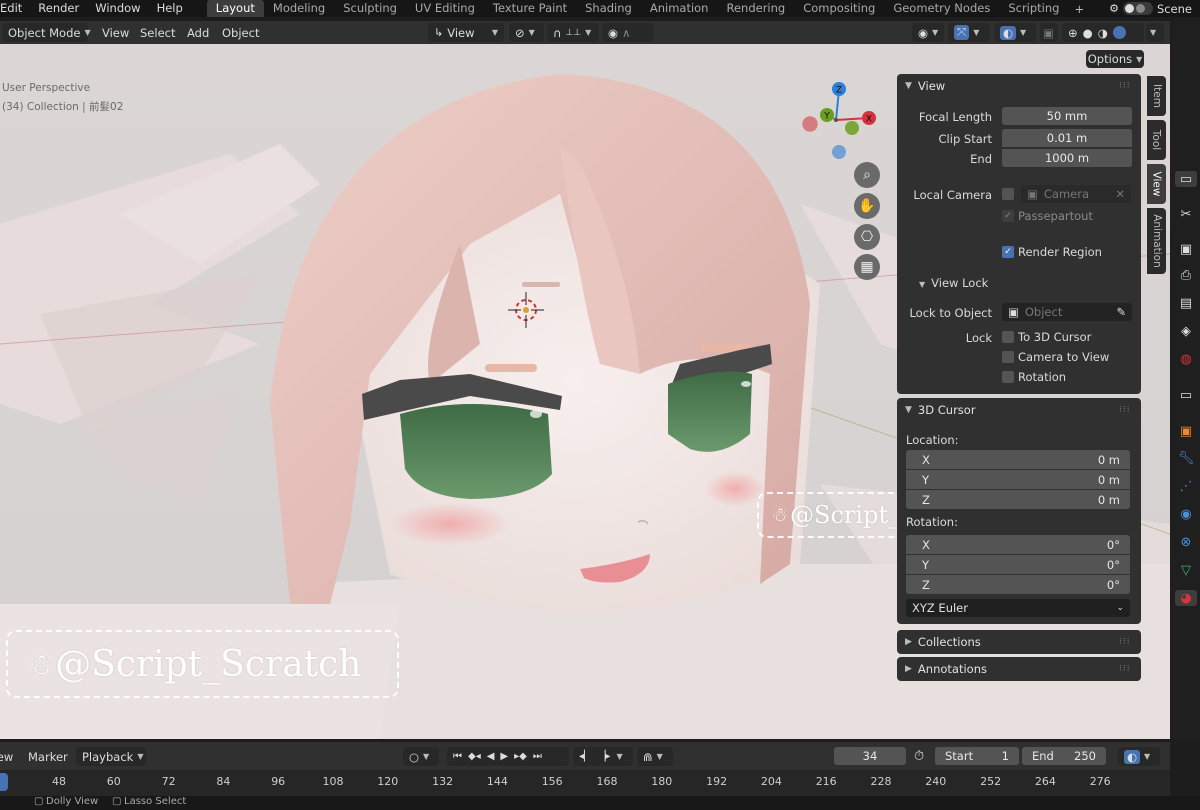 The width and height of the screenshot is (1200, 810). I want to click on object-icon: ▣, so click(1186, 431).